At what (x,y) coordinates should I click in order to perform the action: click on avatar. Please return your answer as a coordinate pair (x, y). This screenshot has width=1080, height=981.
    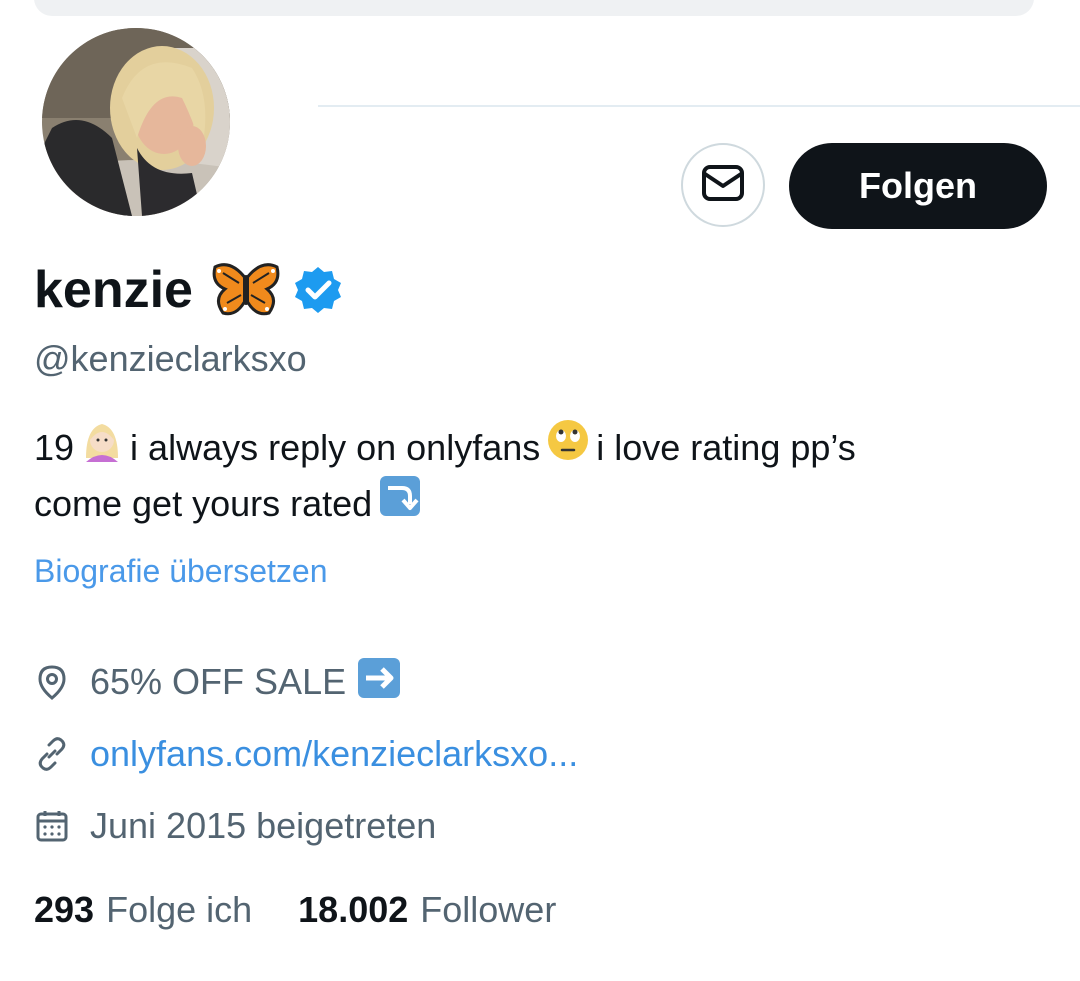
    Looking at the image, I should click on (136, 122).